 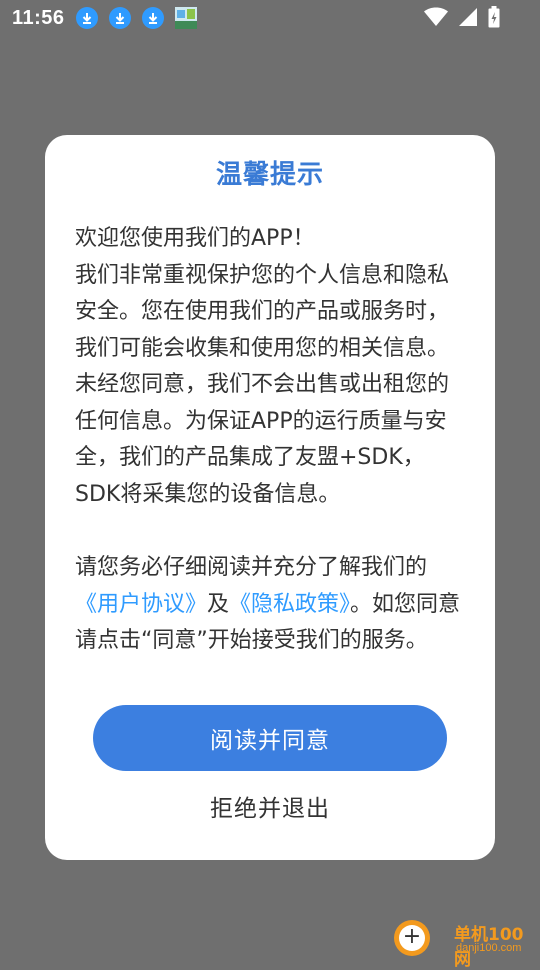 What do you see at coordinates (141, 604) in the screenshot?
I see `user-agreement-link: 《用户协议》` at bounding box center [141, 604].